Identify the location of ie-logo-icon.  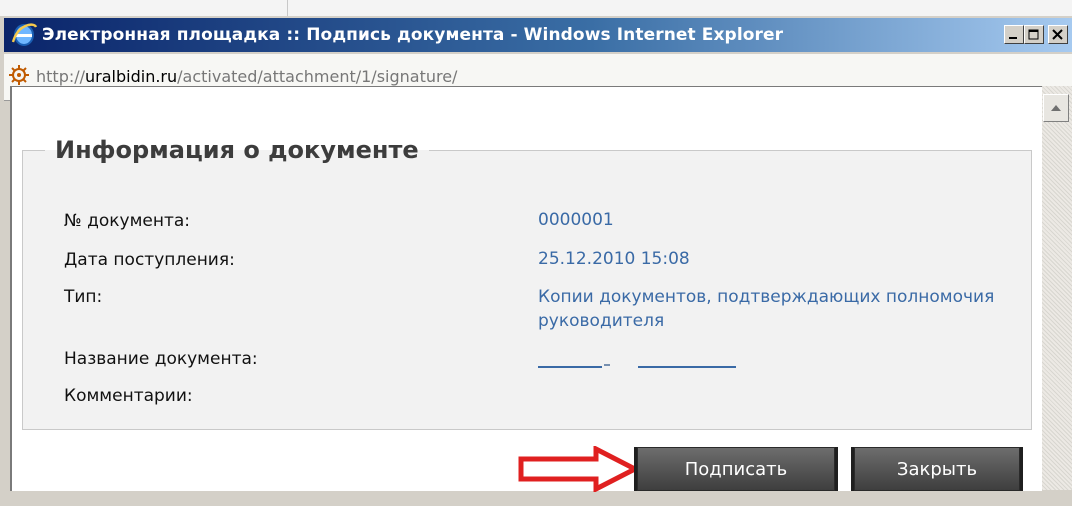
(24, 35).